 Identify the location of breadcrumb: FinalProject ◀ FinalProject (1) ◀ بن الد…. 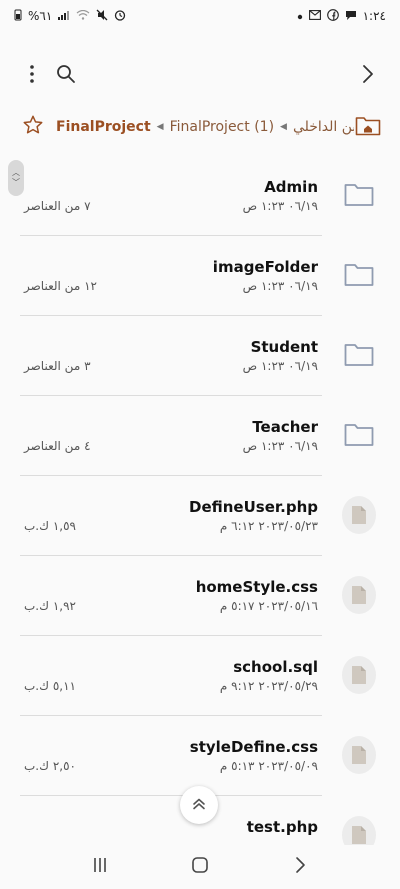
(200, 127).